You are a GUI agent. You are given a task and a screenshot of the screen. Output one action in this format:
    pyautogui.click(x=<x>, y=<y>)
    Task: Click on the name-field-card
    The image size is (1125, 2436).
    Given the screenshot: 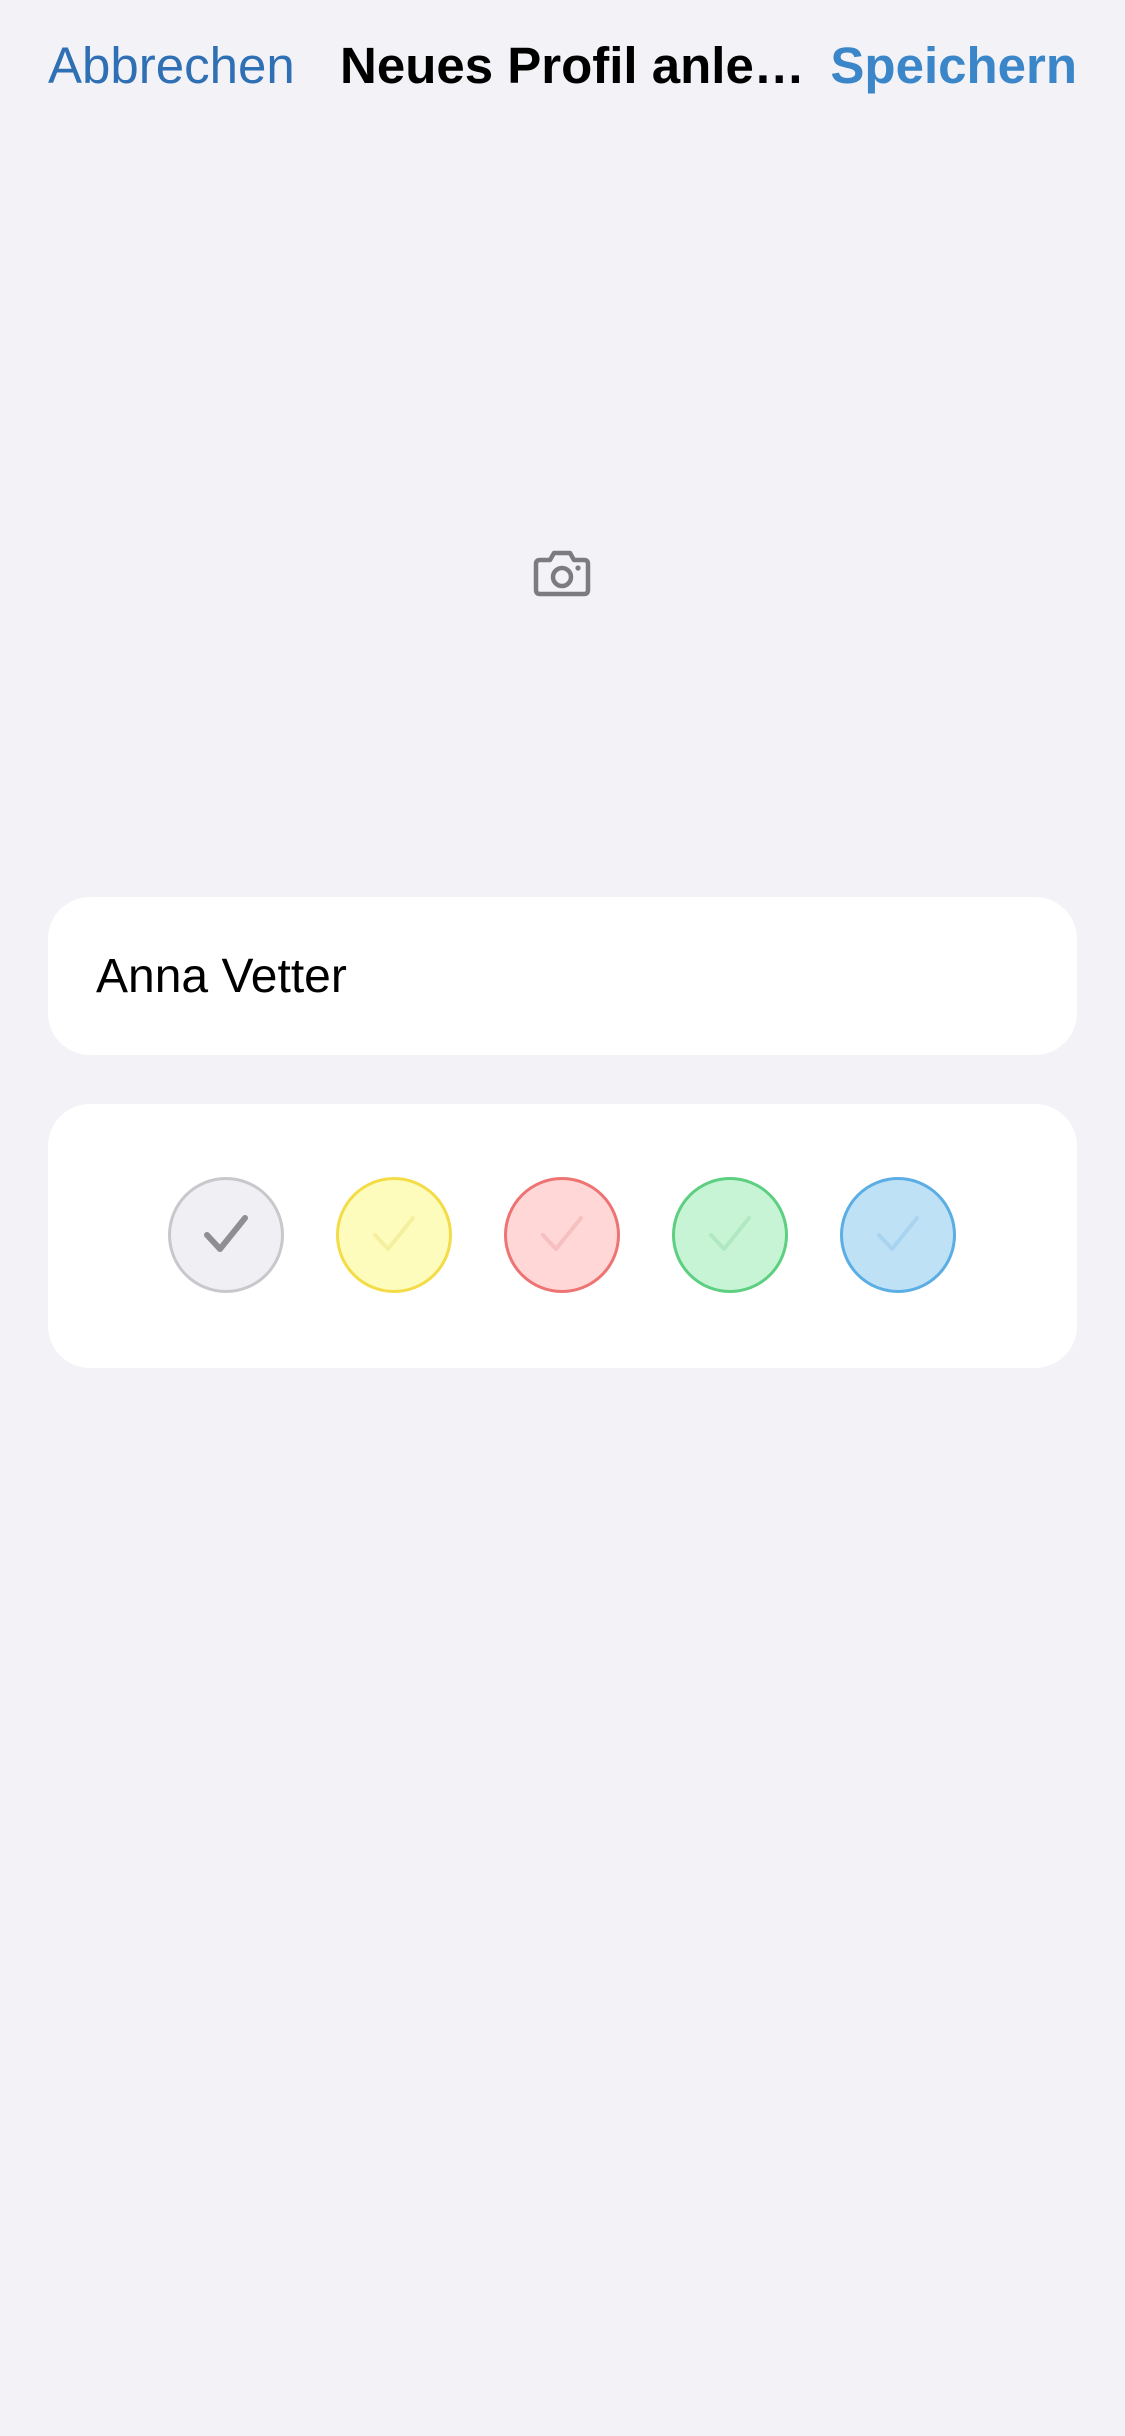 What is the action you would take?
    pyautogui.click(x=562, y=976)
    